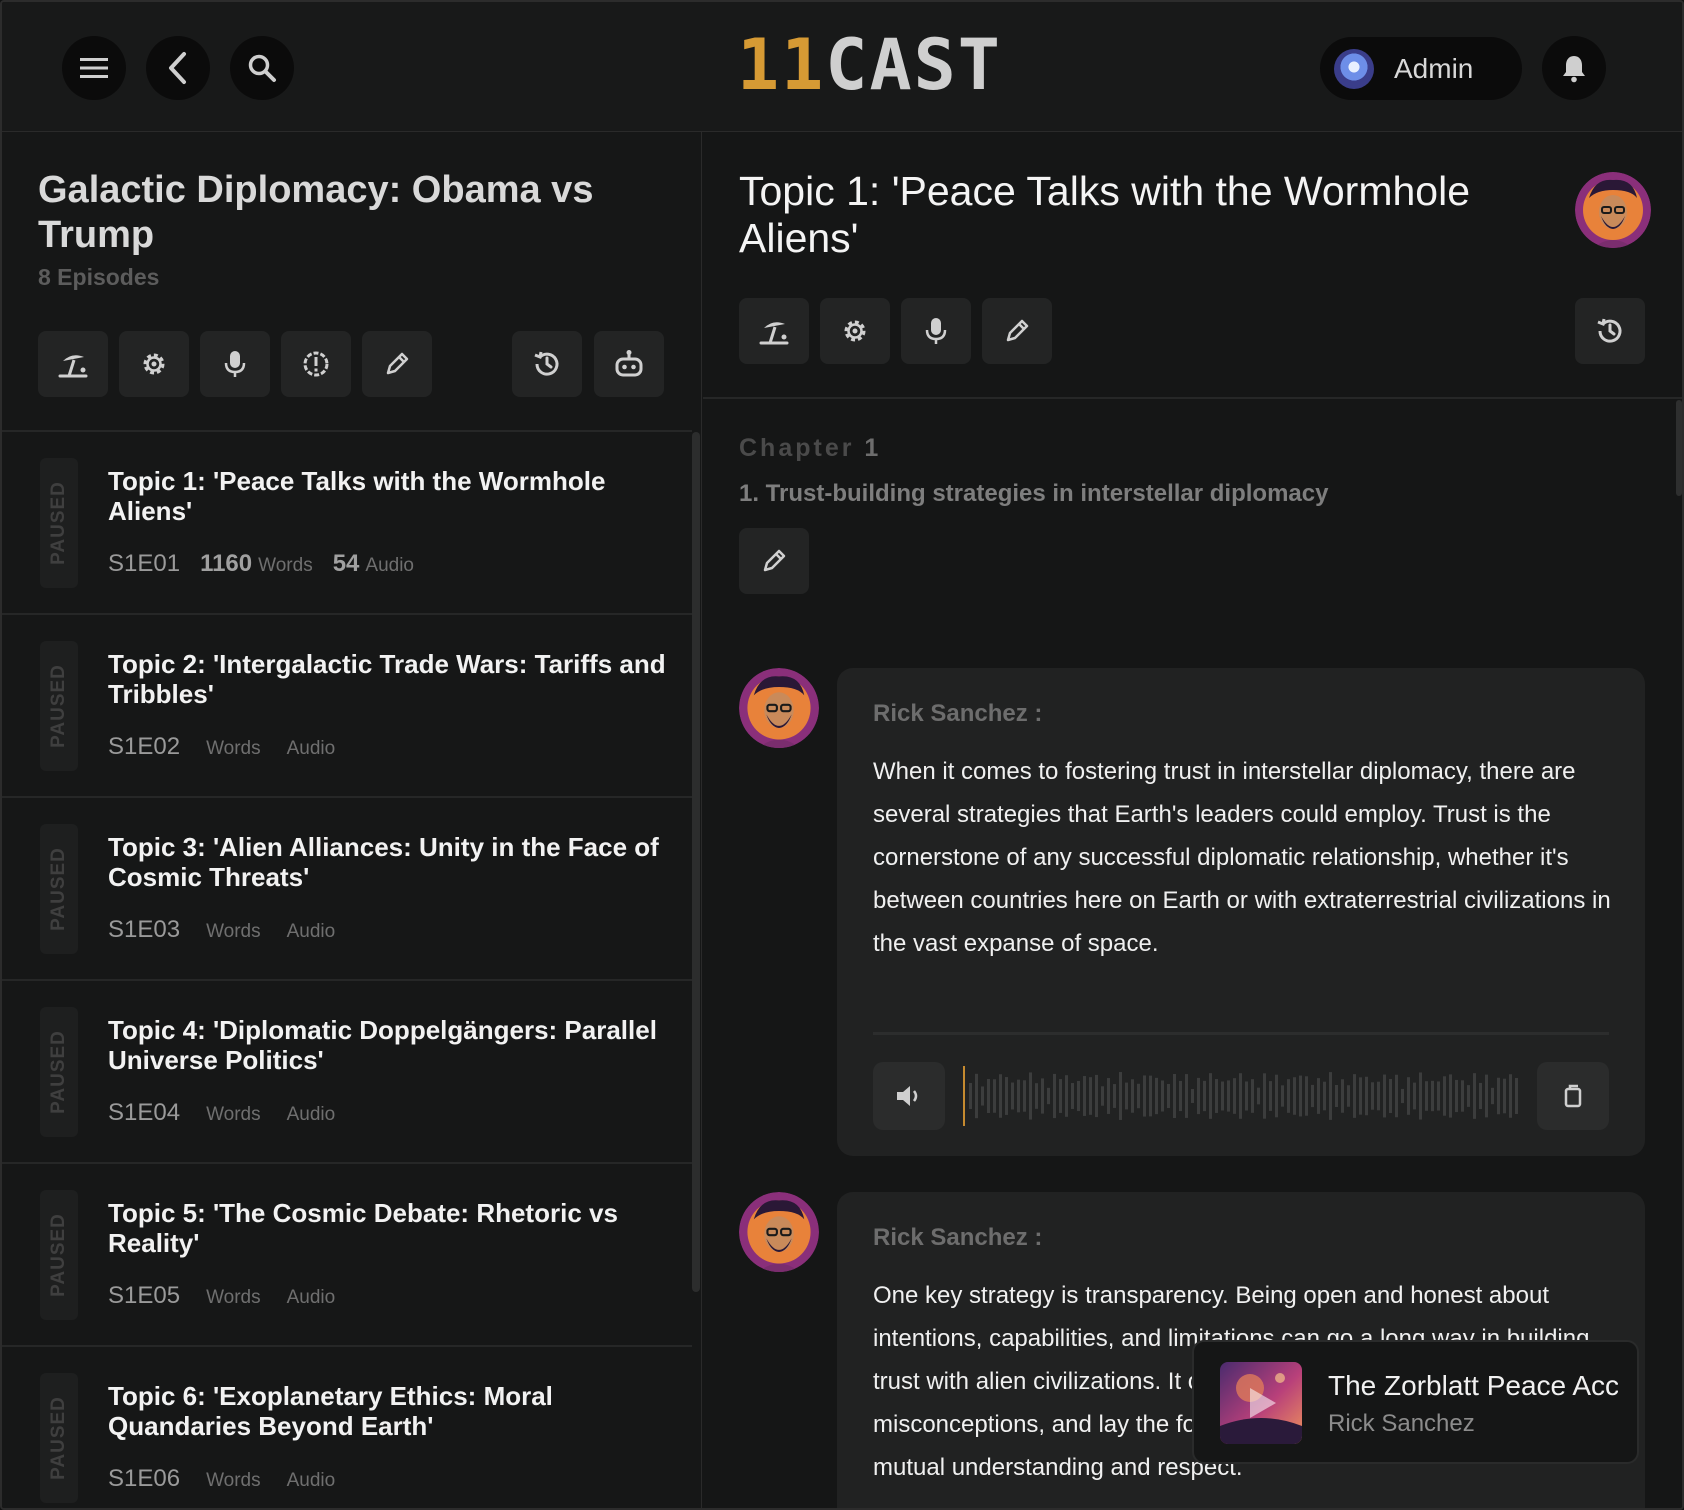 This screenshot has width=1684, height=1510. Describe the element at coordinates (271, 564) in the screenshot. I see `episode-meta: S1E01 1160 Words 54 Audio` at that location.